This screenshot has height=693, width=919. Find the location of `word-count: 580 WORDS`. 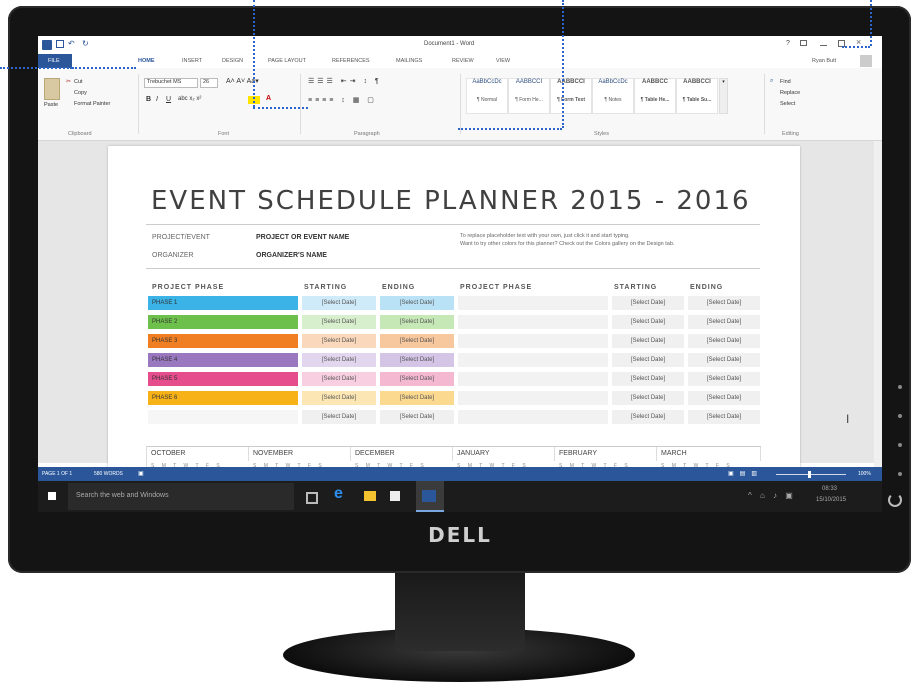

word-count: 580 WORDS is located at coordinates (108, 474).